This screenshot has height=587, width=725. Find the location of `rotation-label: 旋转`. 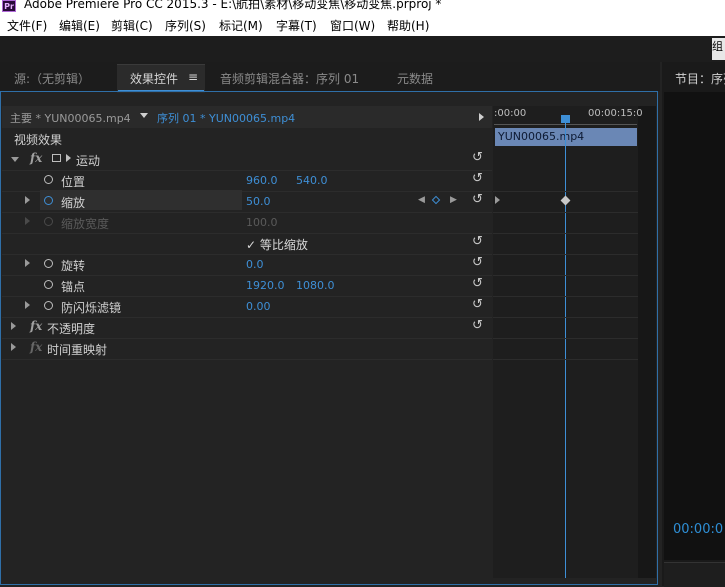

rotation-label: 旋转 is located at coordinates (73, 266).